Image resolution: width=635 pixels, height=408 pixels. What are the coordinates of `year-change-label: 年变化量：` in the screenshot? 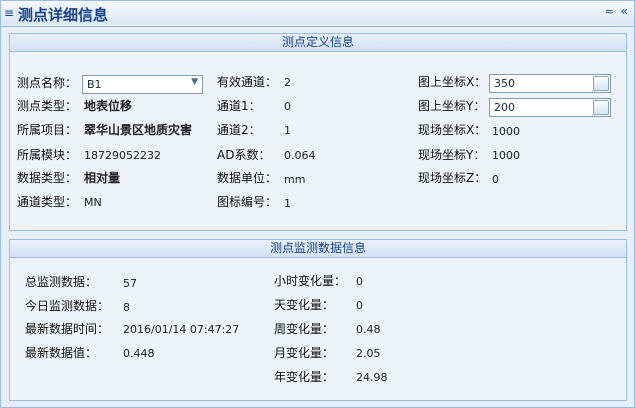 It's located at (304, 377).